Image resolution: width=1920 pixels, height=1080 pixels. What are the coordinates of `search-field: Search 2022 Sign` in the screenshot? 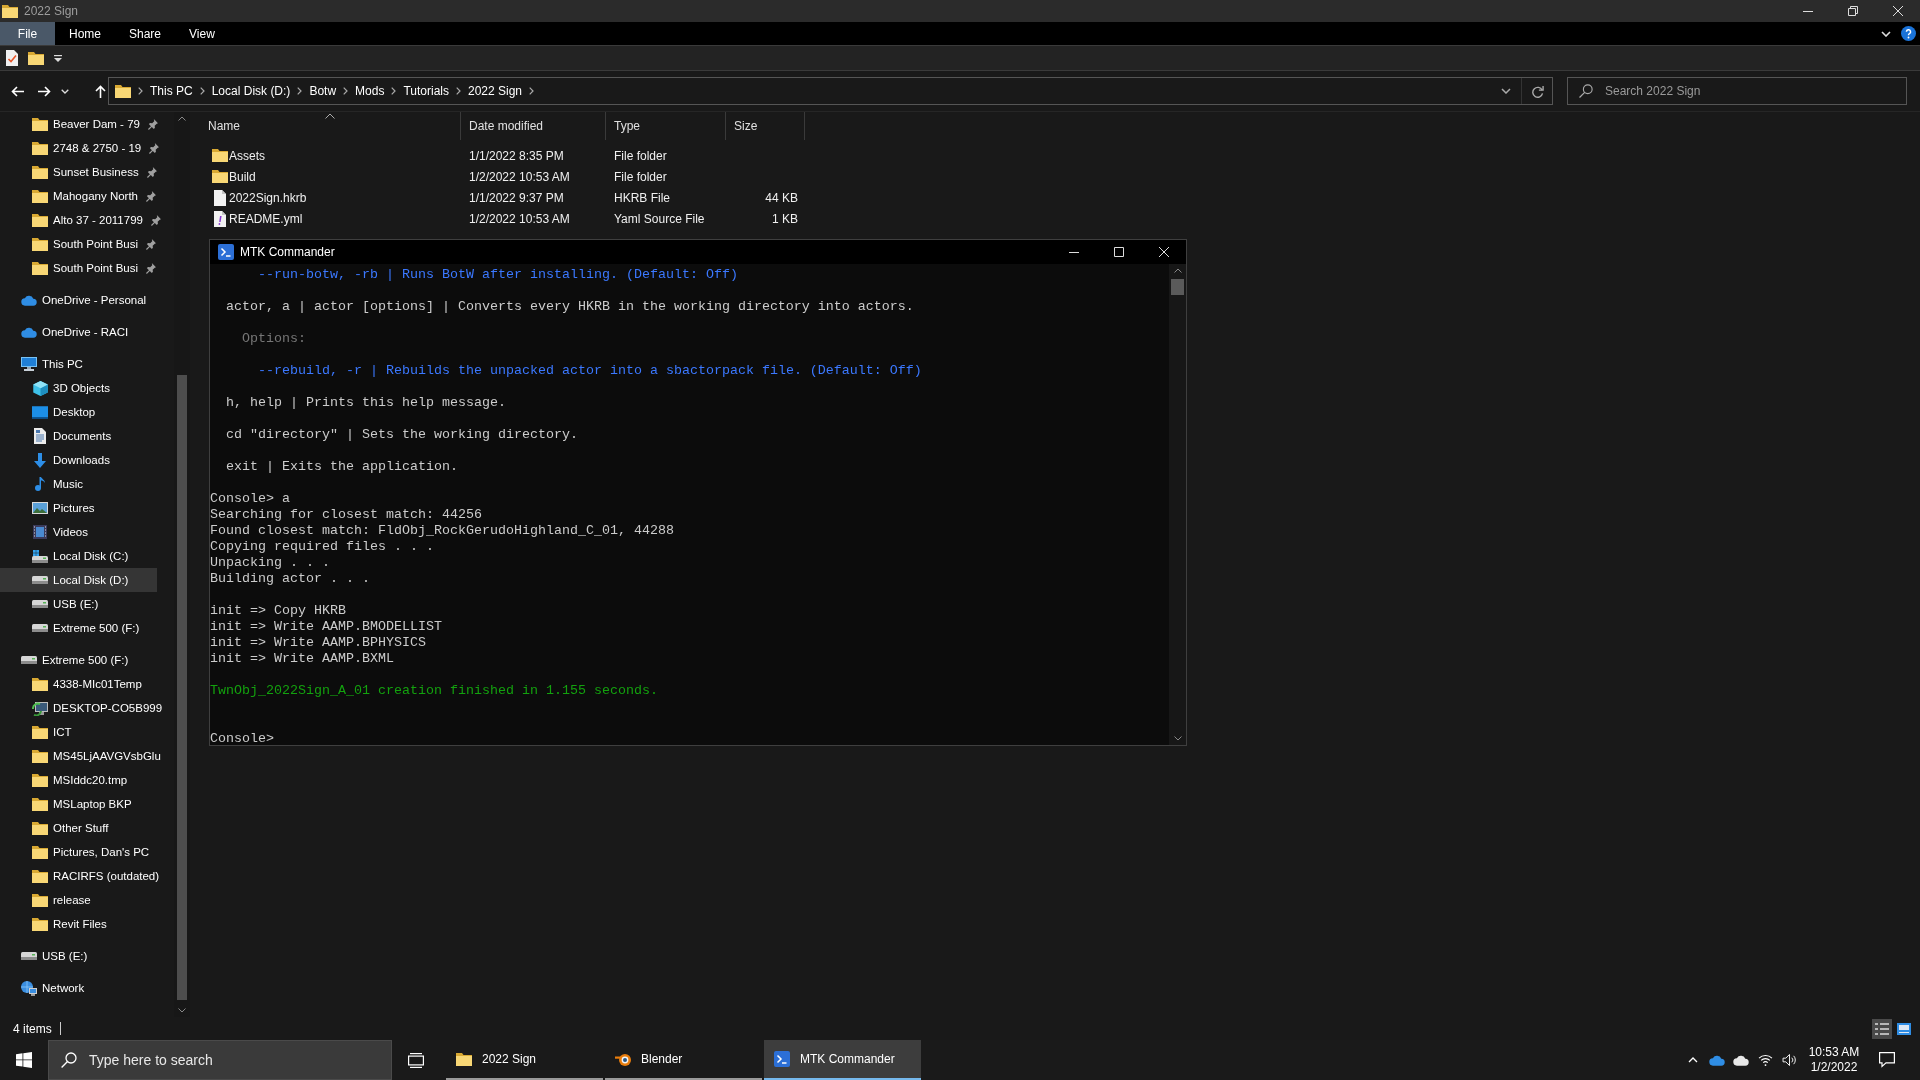 It's located at (1737, 91).